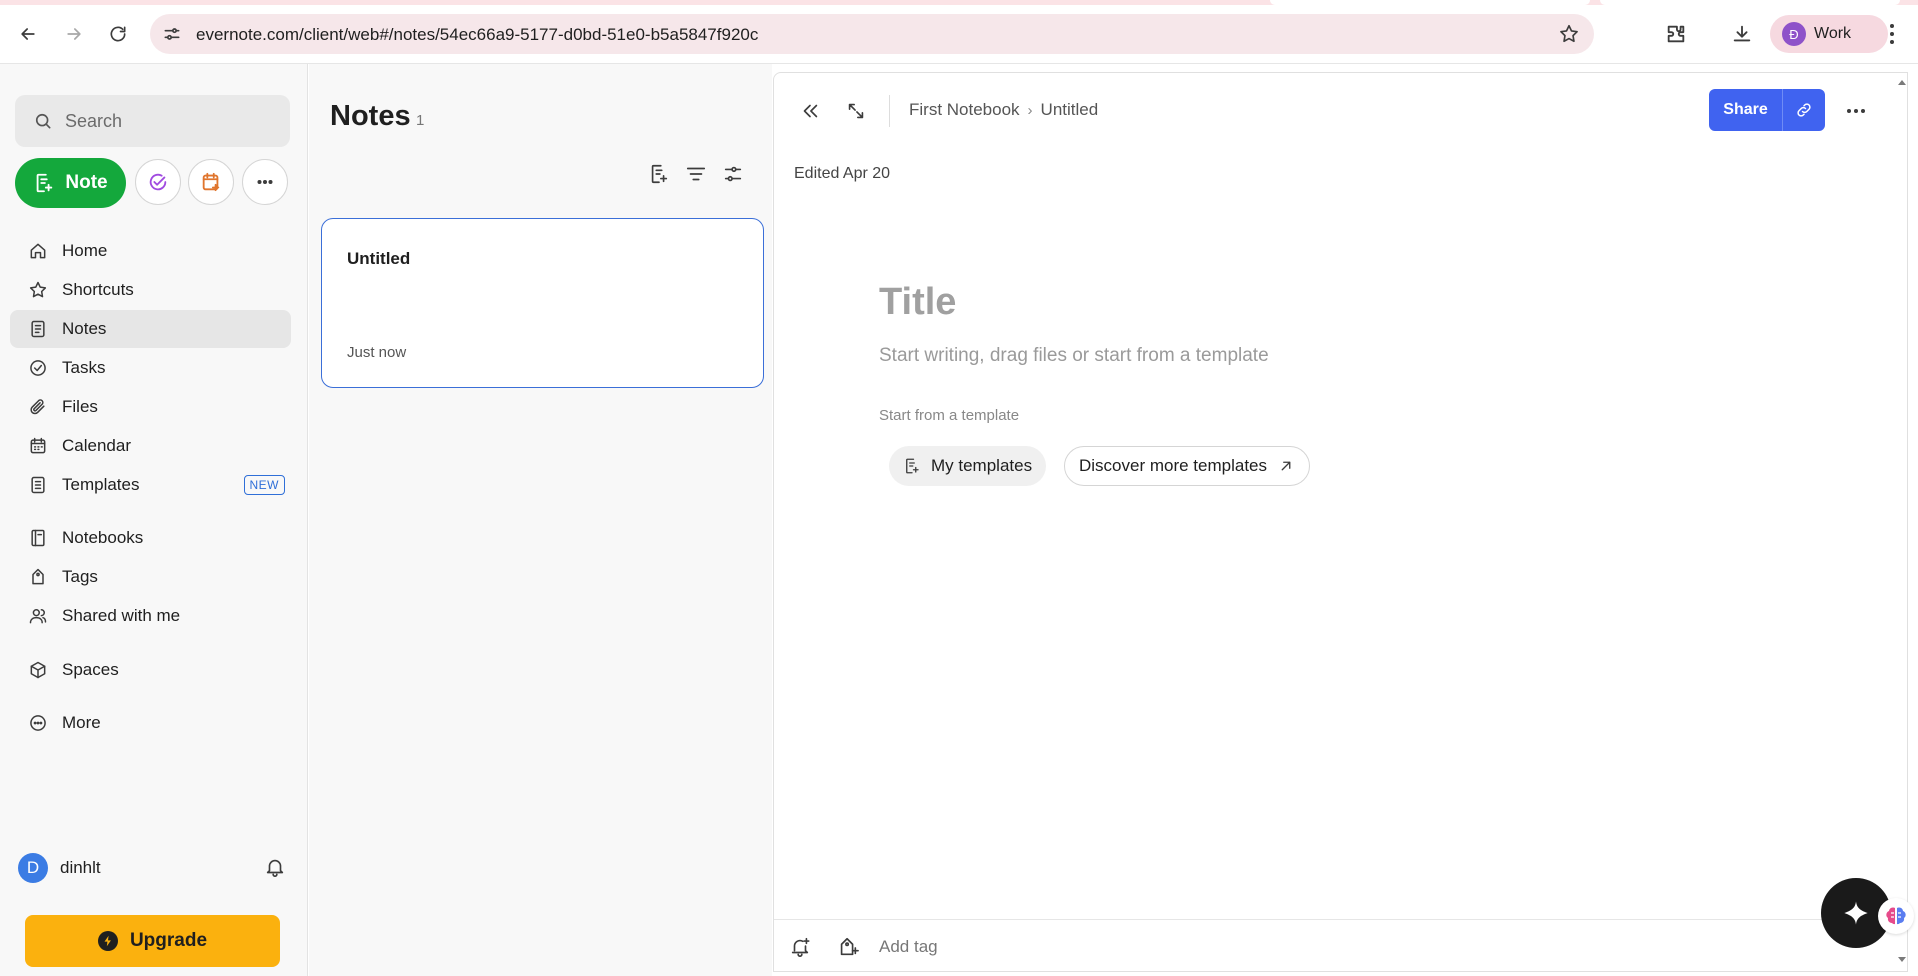 Image resolution: width=1918 pixels, height=976 pixels. What do you see at coordinates (150, 368) in the screenshot?
I see `sidebar-item-tasks: Tasks` at bounding box center [150, 368].